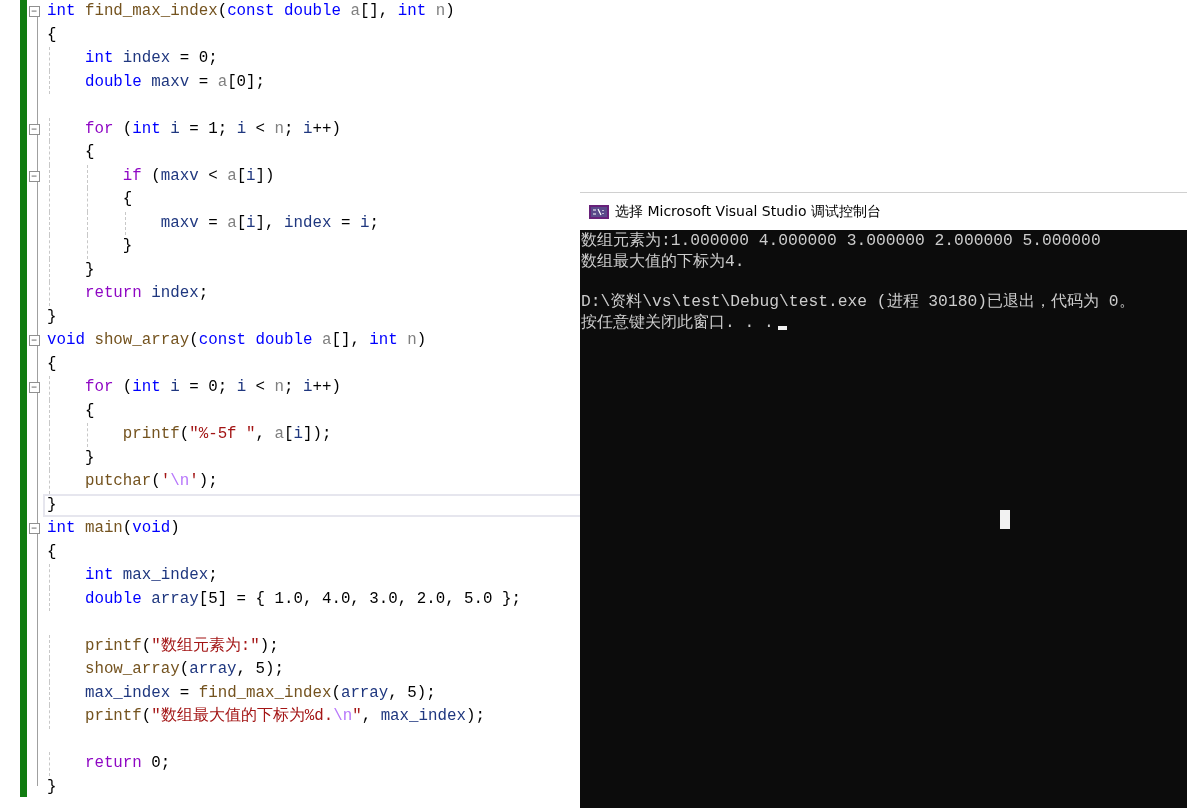  Describe the element at coordinates (113, 528) in the screenshot. I see `code-line: int main(void)` at that location.